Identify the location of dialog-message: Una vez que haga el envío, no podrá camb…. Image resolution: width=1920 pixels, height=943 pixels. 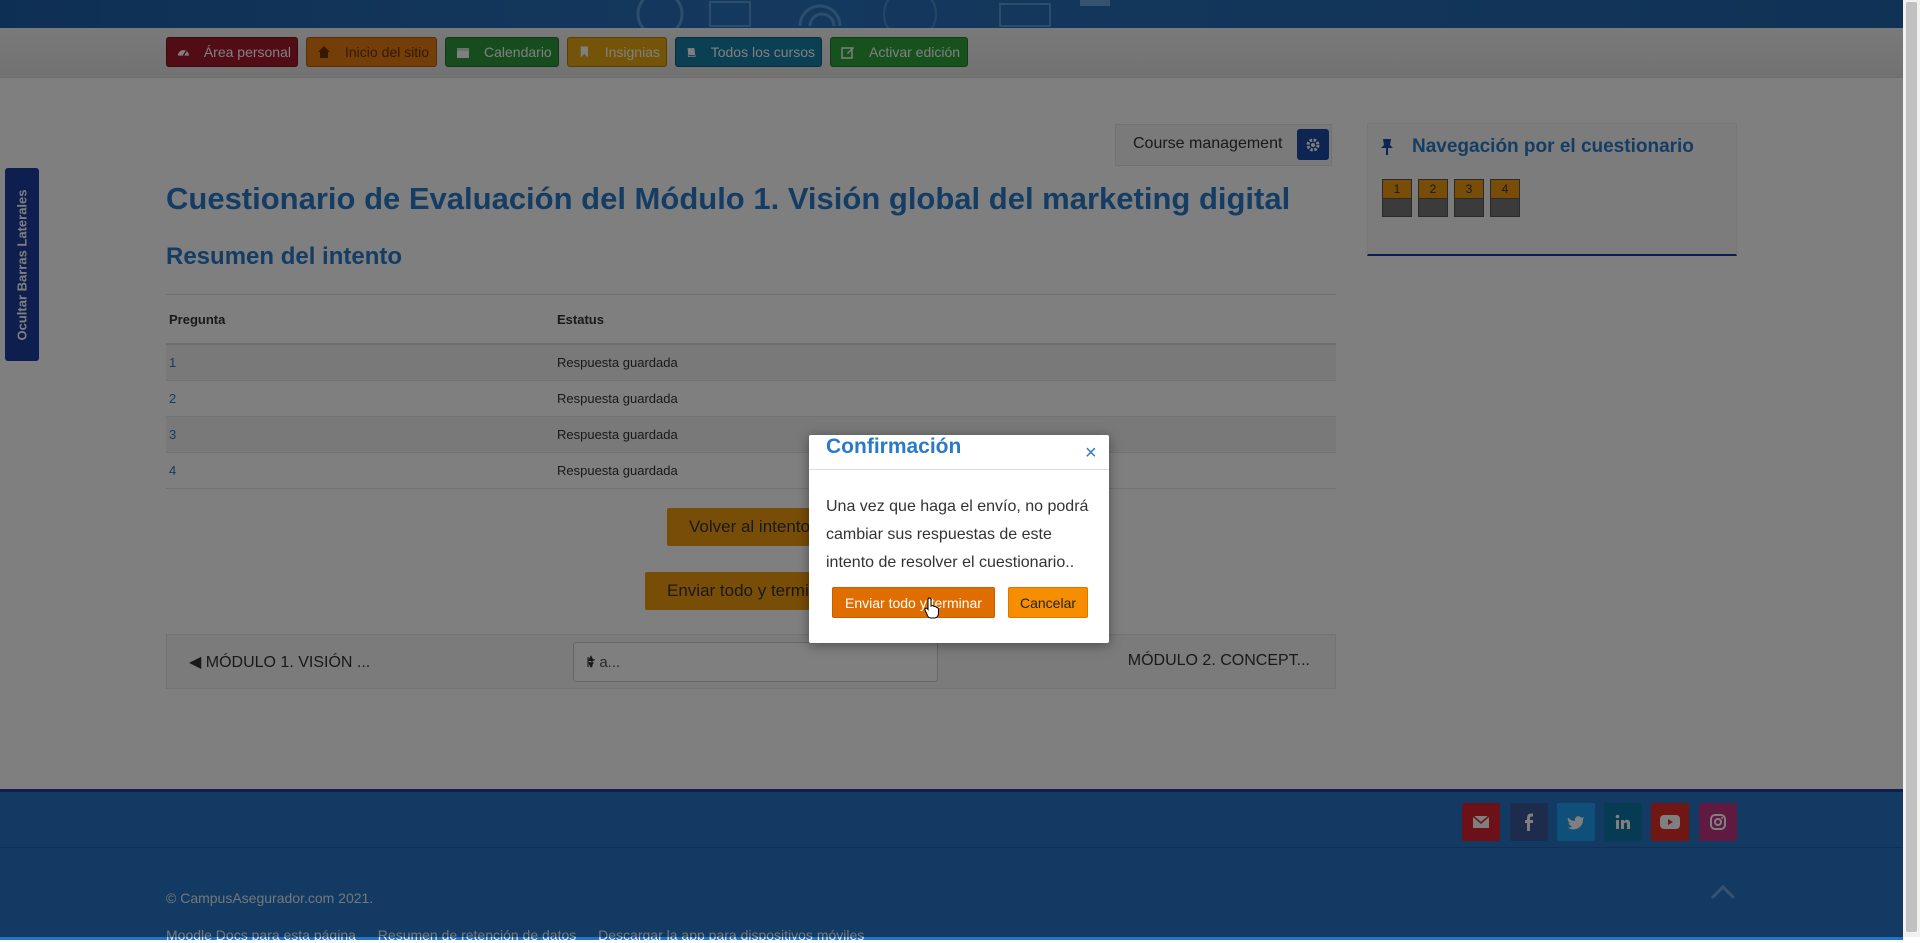
(957, 534).